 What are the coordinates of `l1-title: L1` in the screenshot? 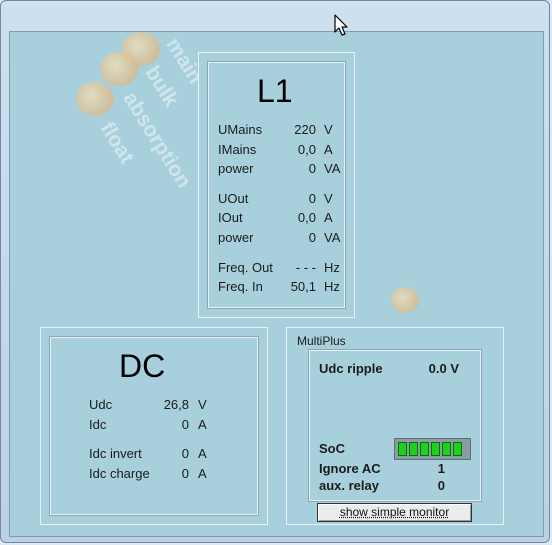 It's located at (275, 91).